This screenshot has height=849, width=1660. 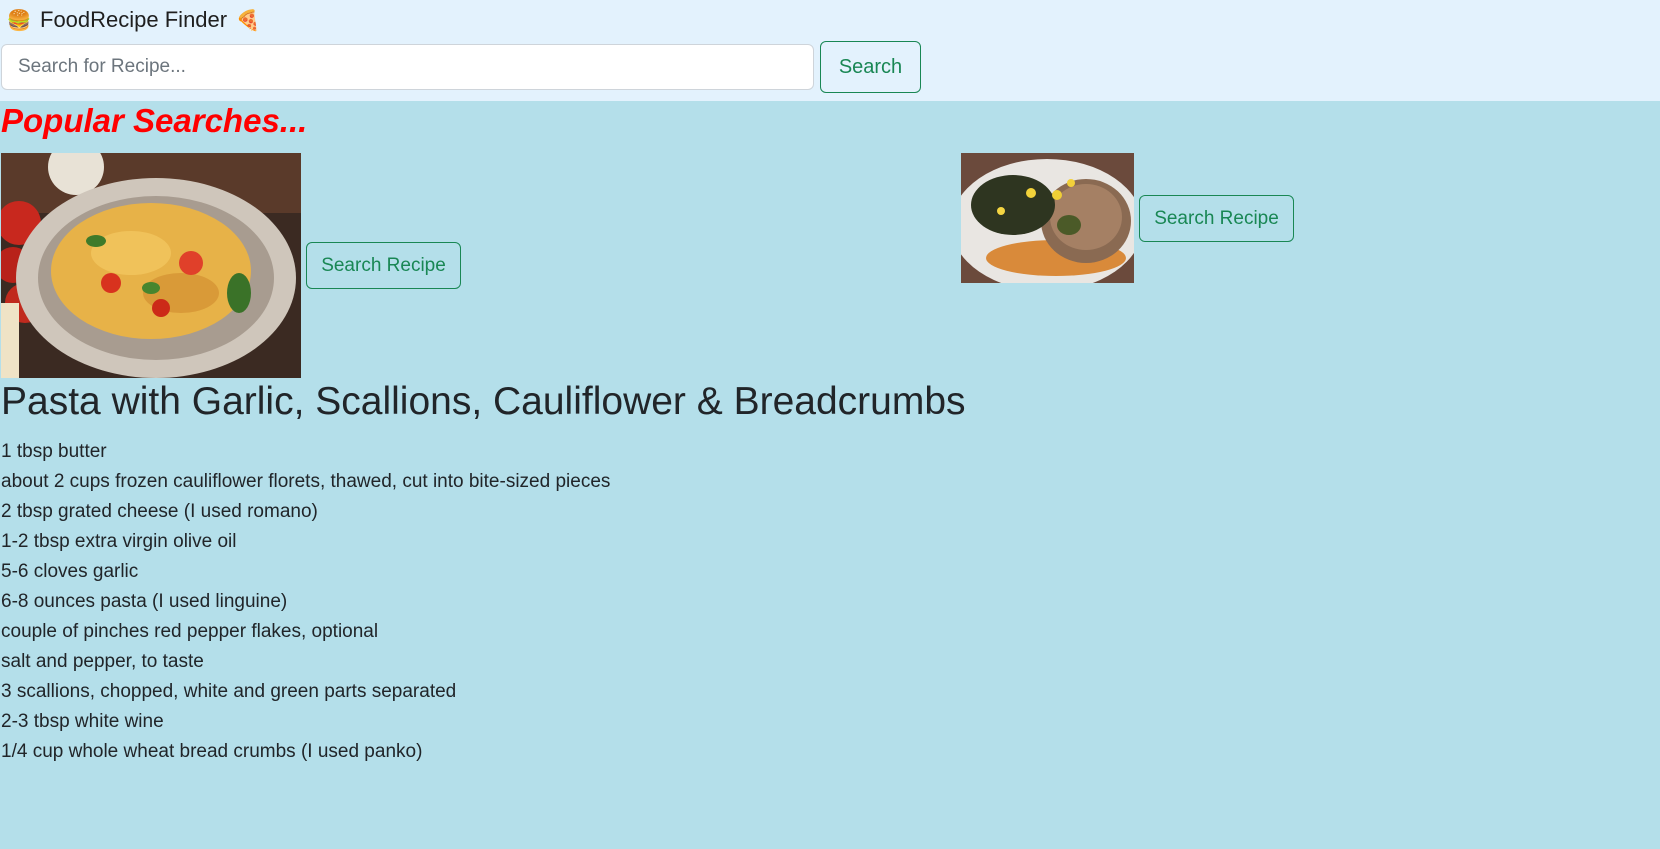 What do you see at coordinates (70, 571) in the screenshot?
I see `ingredient-item: 5-6 cloves garlic` at bounding box center [70, 571].